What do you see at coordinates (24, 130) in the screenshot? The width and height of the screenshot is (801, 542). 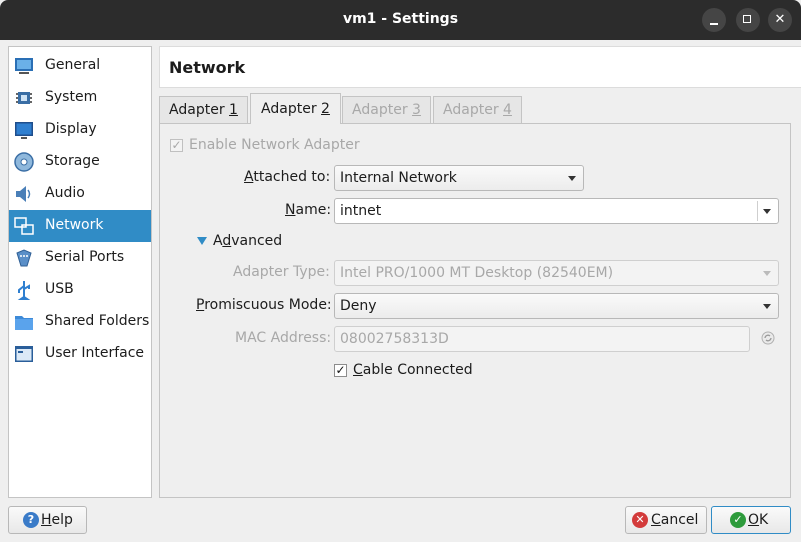 I see `display-monitor-icon` at bounding box center [24, 130].